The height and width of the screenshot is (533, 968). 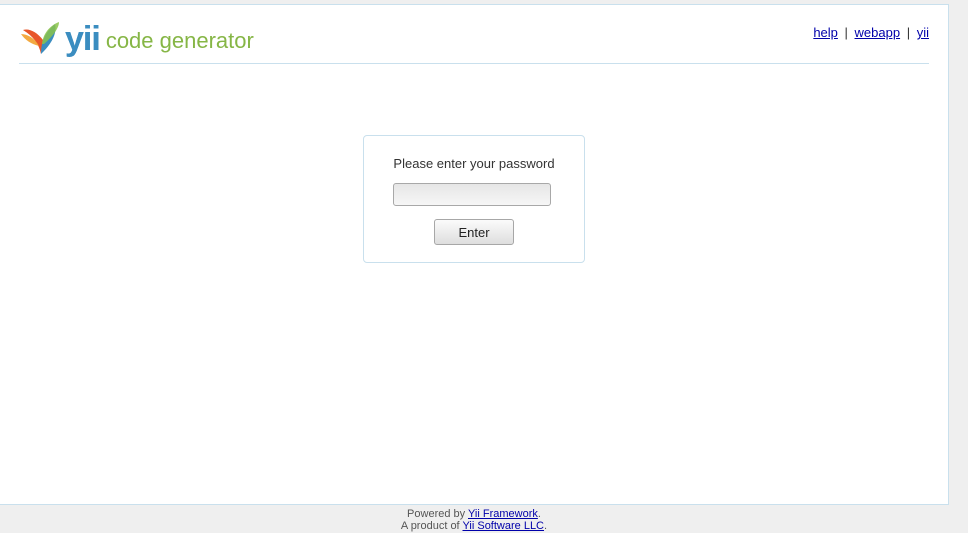 I want to click on login-form: Please enter your password Enter, so click(x=474, y=199).